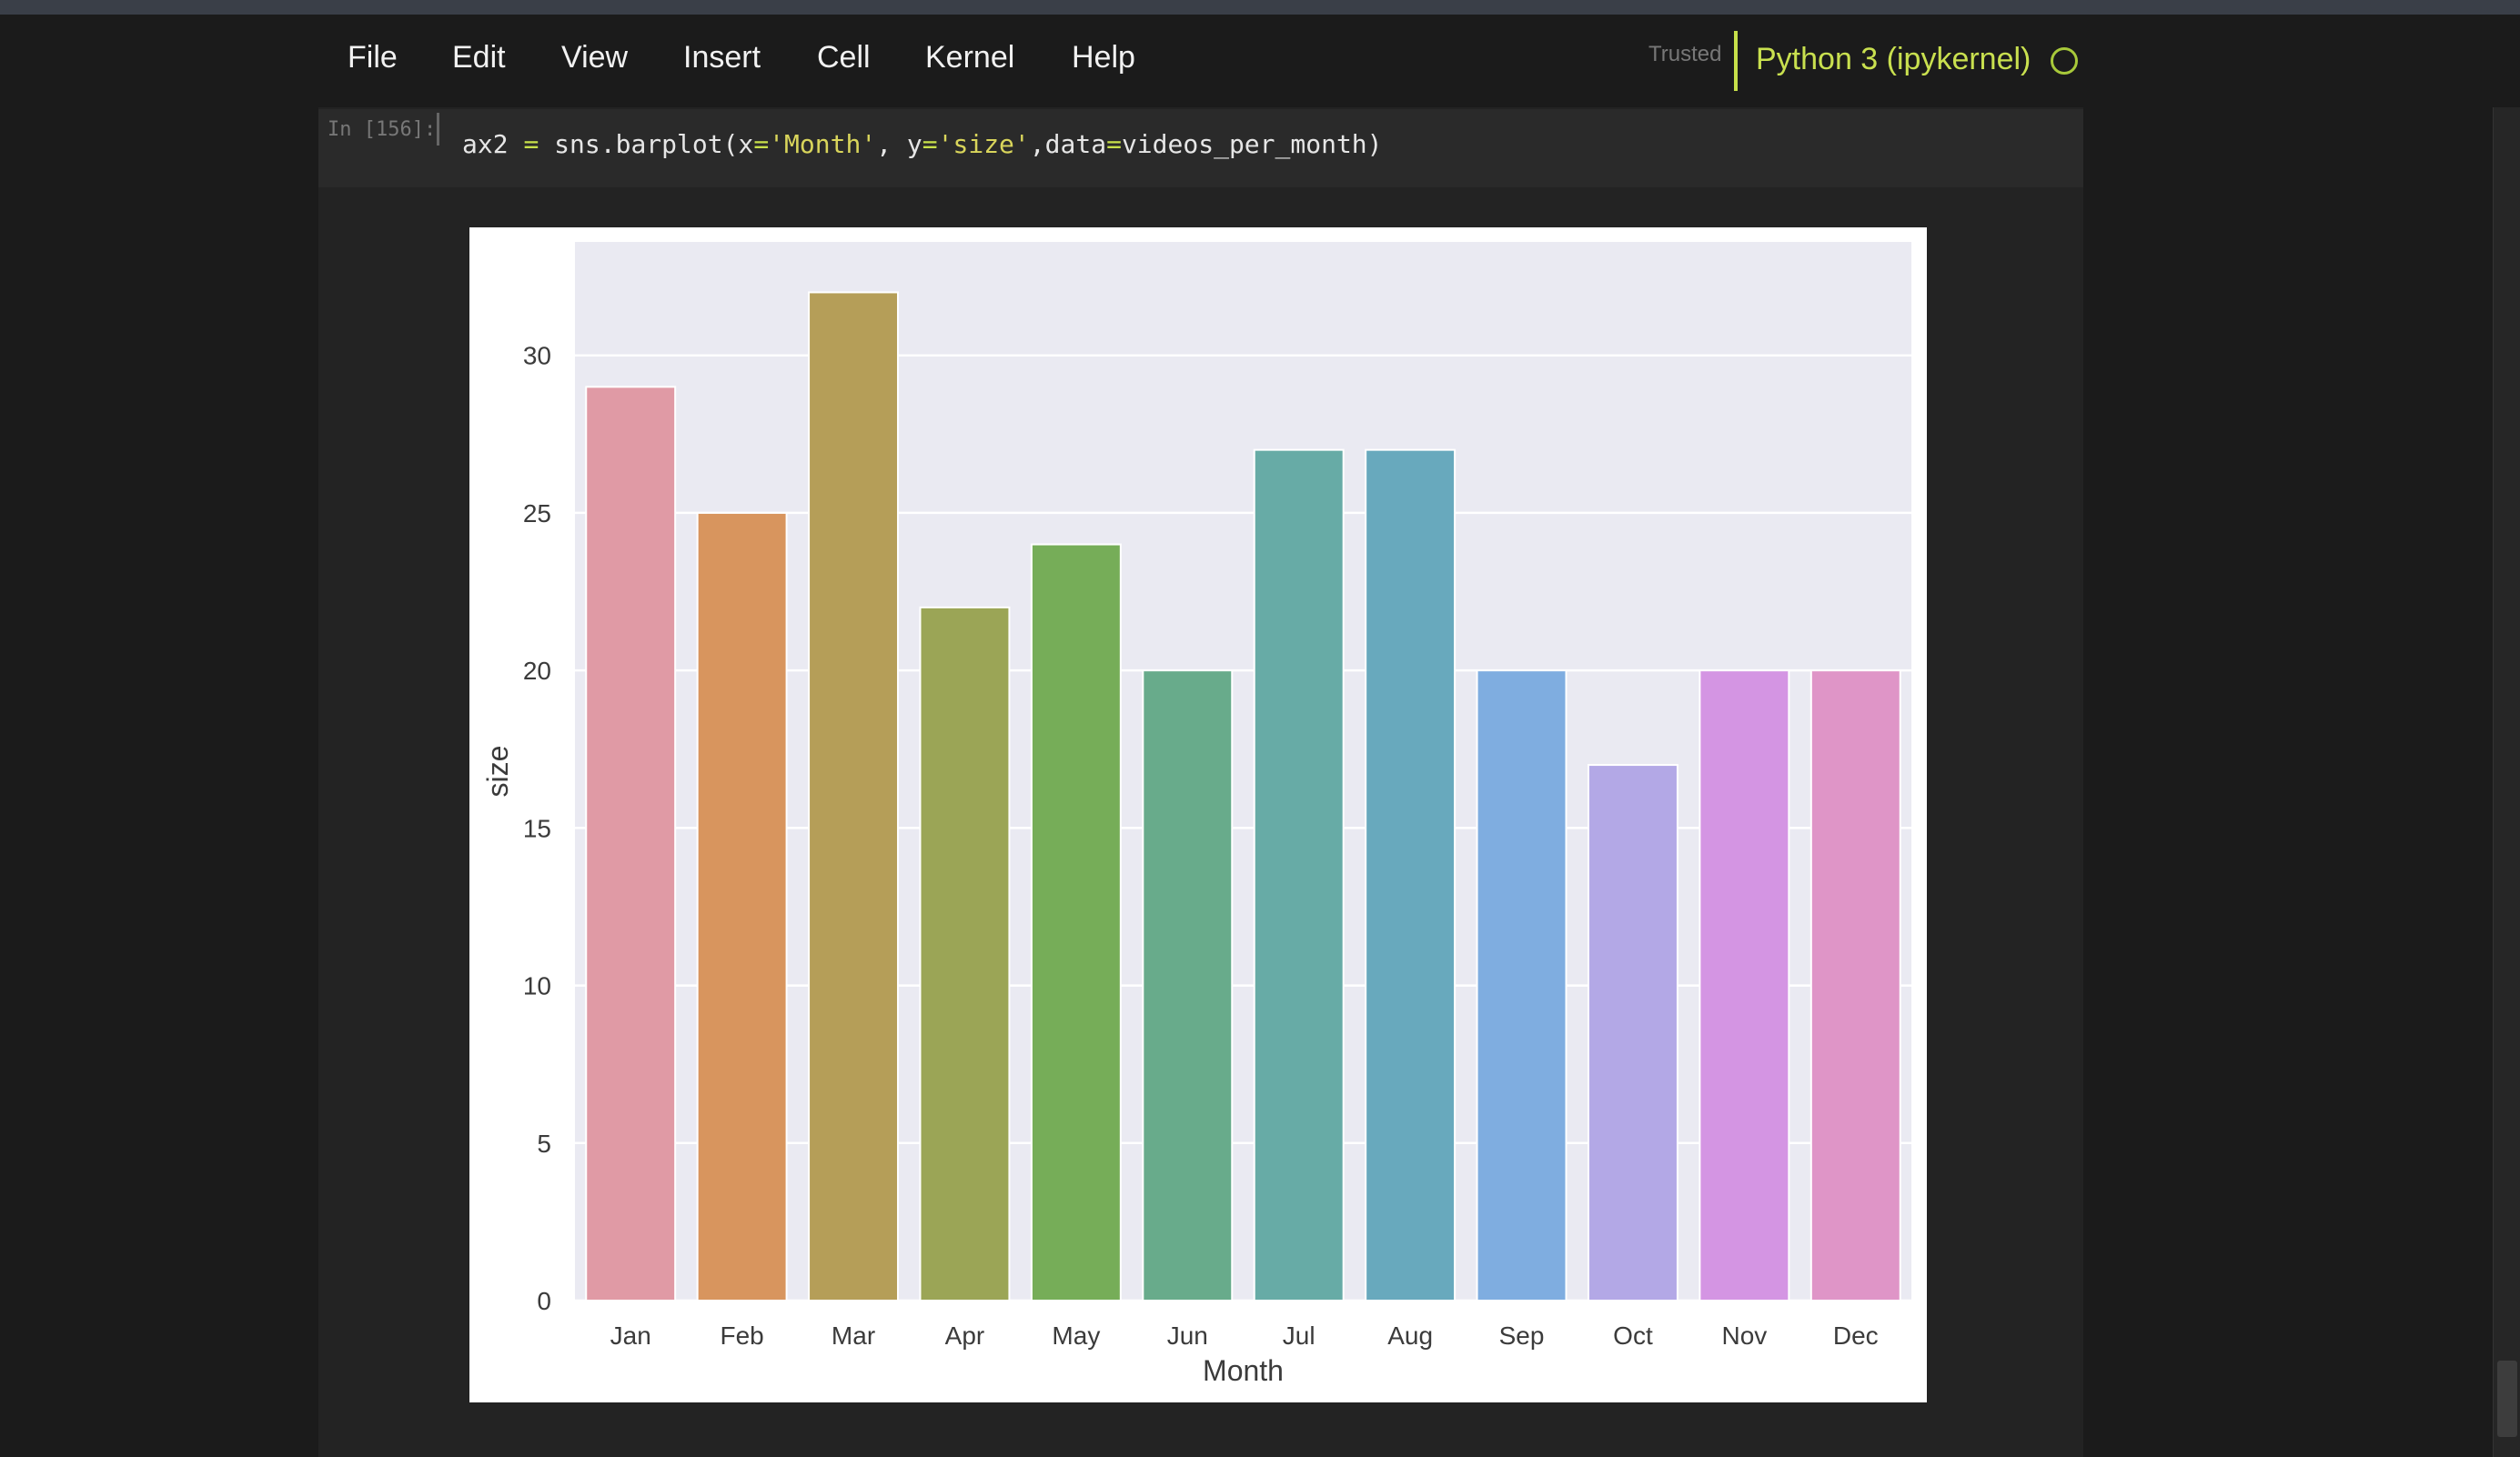  Describe the element at coordinates (1855, 985) in the screenshot. I see `bar-dec` at that location.